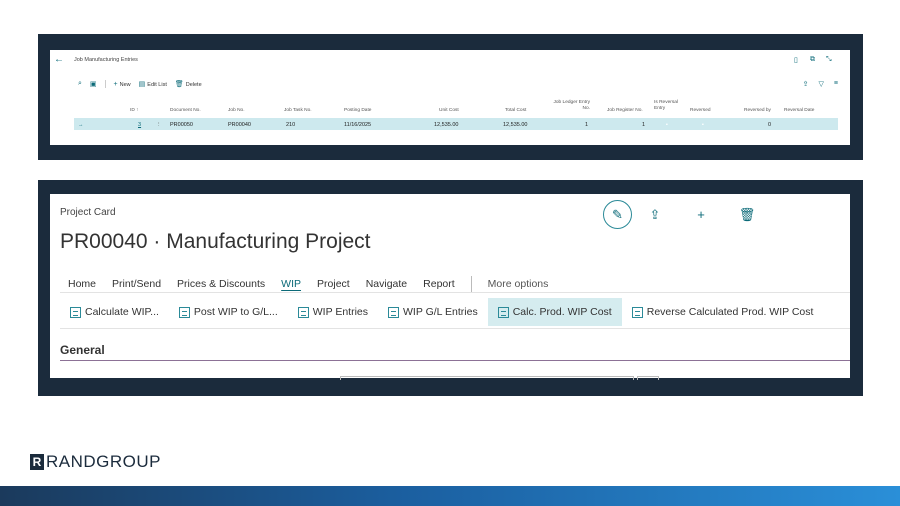 This screenshot has height=506, width=900. Describe the element at coordinates (153, 84) in the screenshot. I see `edit-list-button: ▤ Edit List` at that location.